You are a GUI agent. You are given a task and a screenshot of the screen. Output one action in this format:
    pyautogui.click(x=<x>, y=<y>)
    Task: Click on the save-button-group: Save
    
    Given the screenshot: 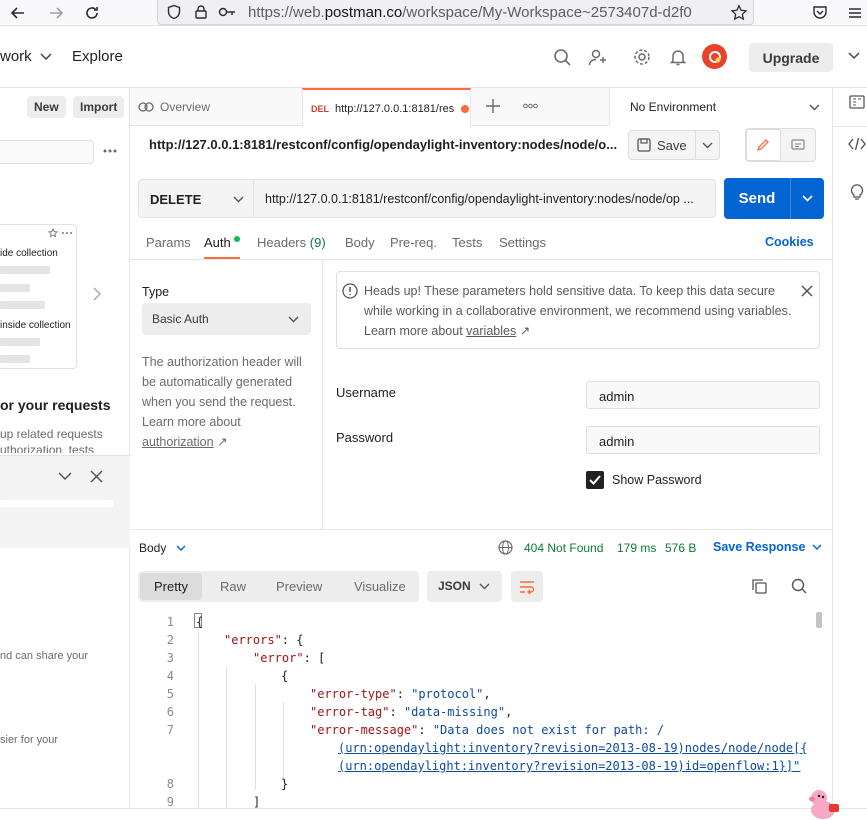 What is the action you would take?
    pyautogui.click(x=674, y=145)
    